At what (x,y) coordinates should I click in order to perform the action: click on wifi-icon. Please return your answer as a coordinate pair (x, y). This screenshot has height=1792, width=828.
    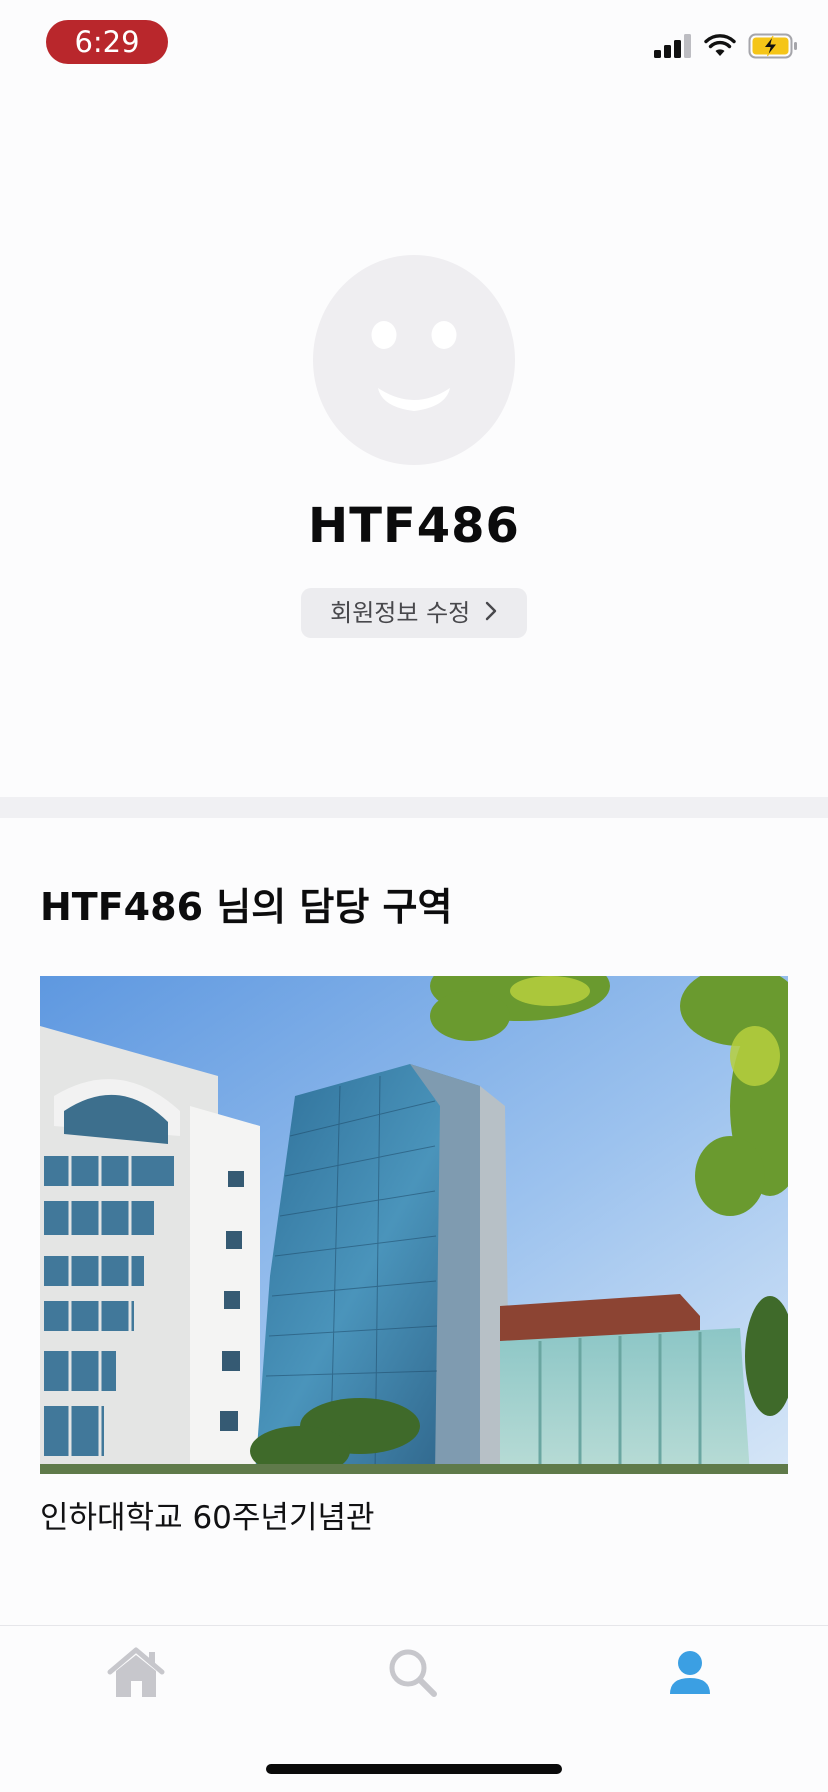
    Looking at the image, I should click on (720, 48).